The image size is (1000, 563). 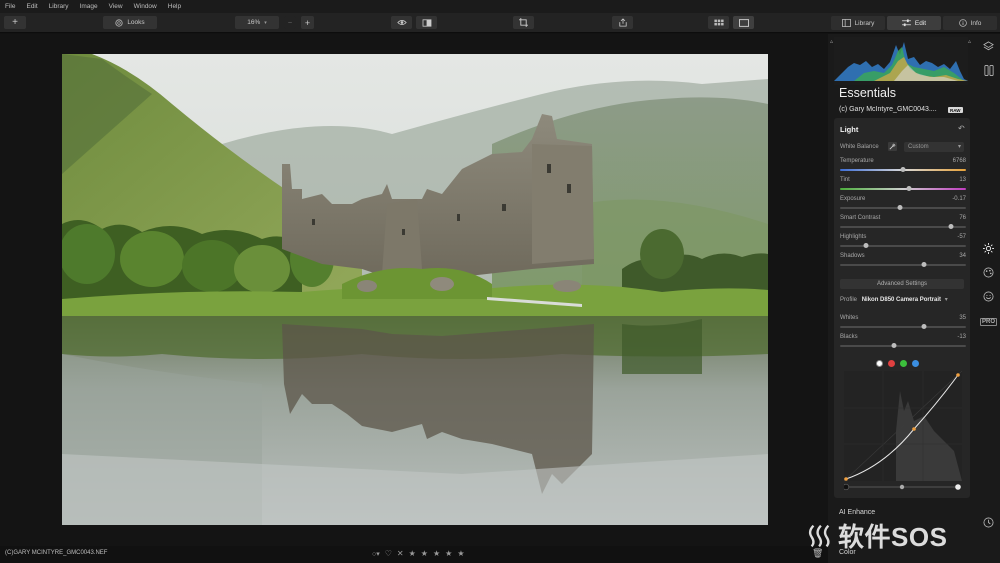 I want to click on compare-button, so click(x=426, y=22).